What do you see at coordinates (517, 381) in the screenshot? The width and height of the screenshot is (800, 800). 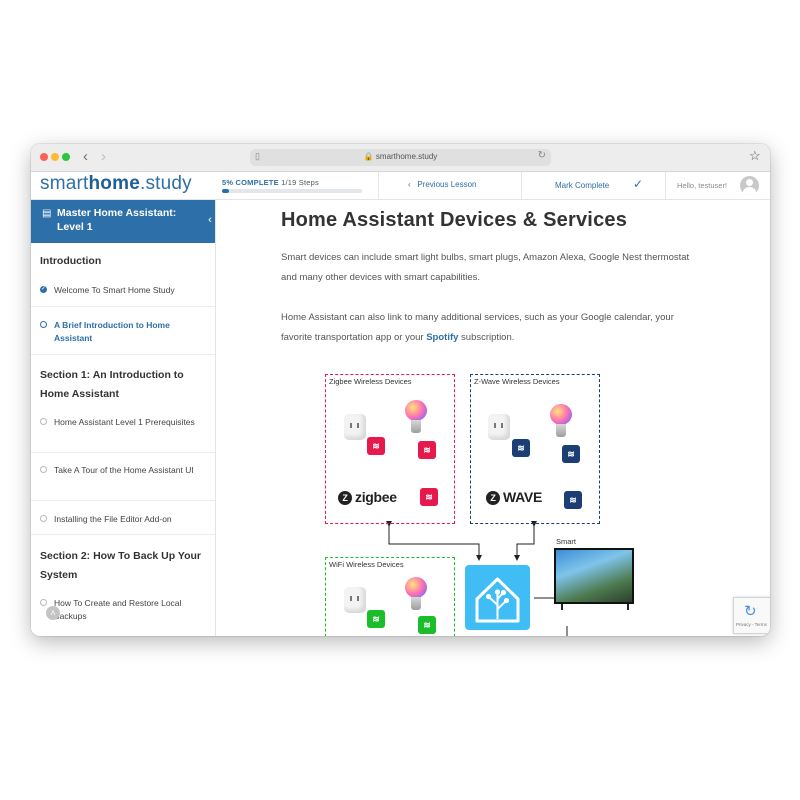 I see `zwave-box-label: Z-Wave Wireless Devices` at bounding box center [517, 381].